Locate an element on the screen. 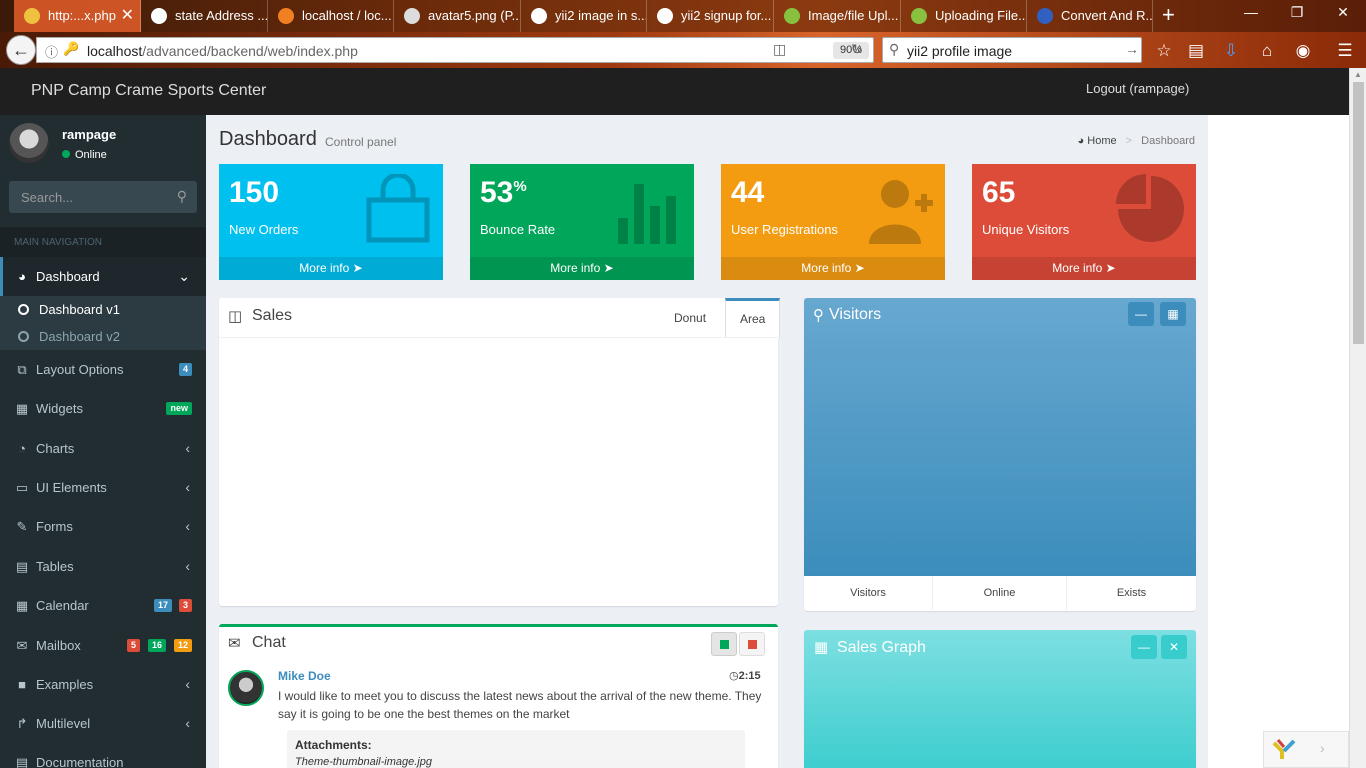  search-bar: ⚲ yii2 profile image → is located at coordinates (1012, 50).